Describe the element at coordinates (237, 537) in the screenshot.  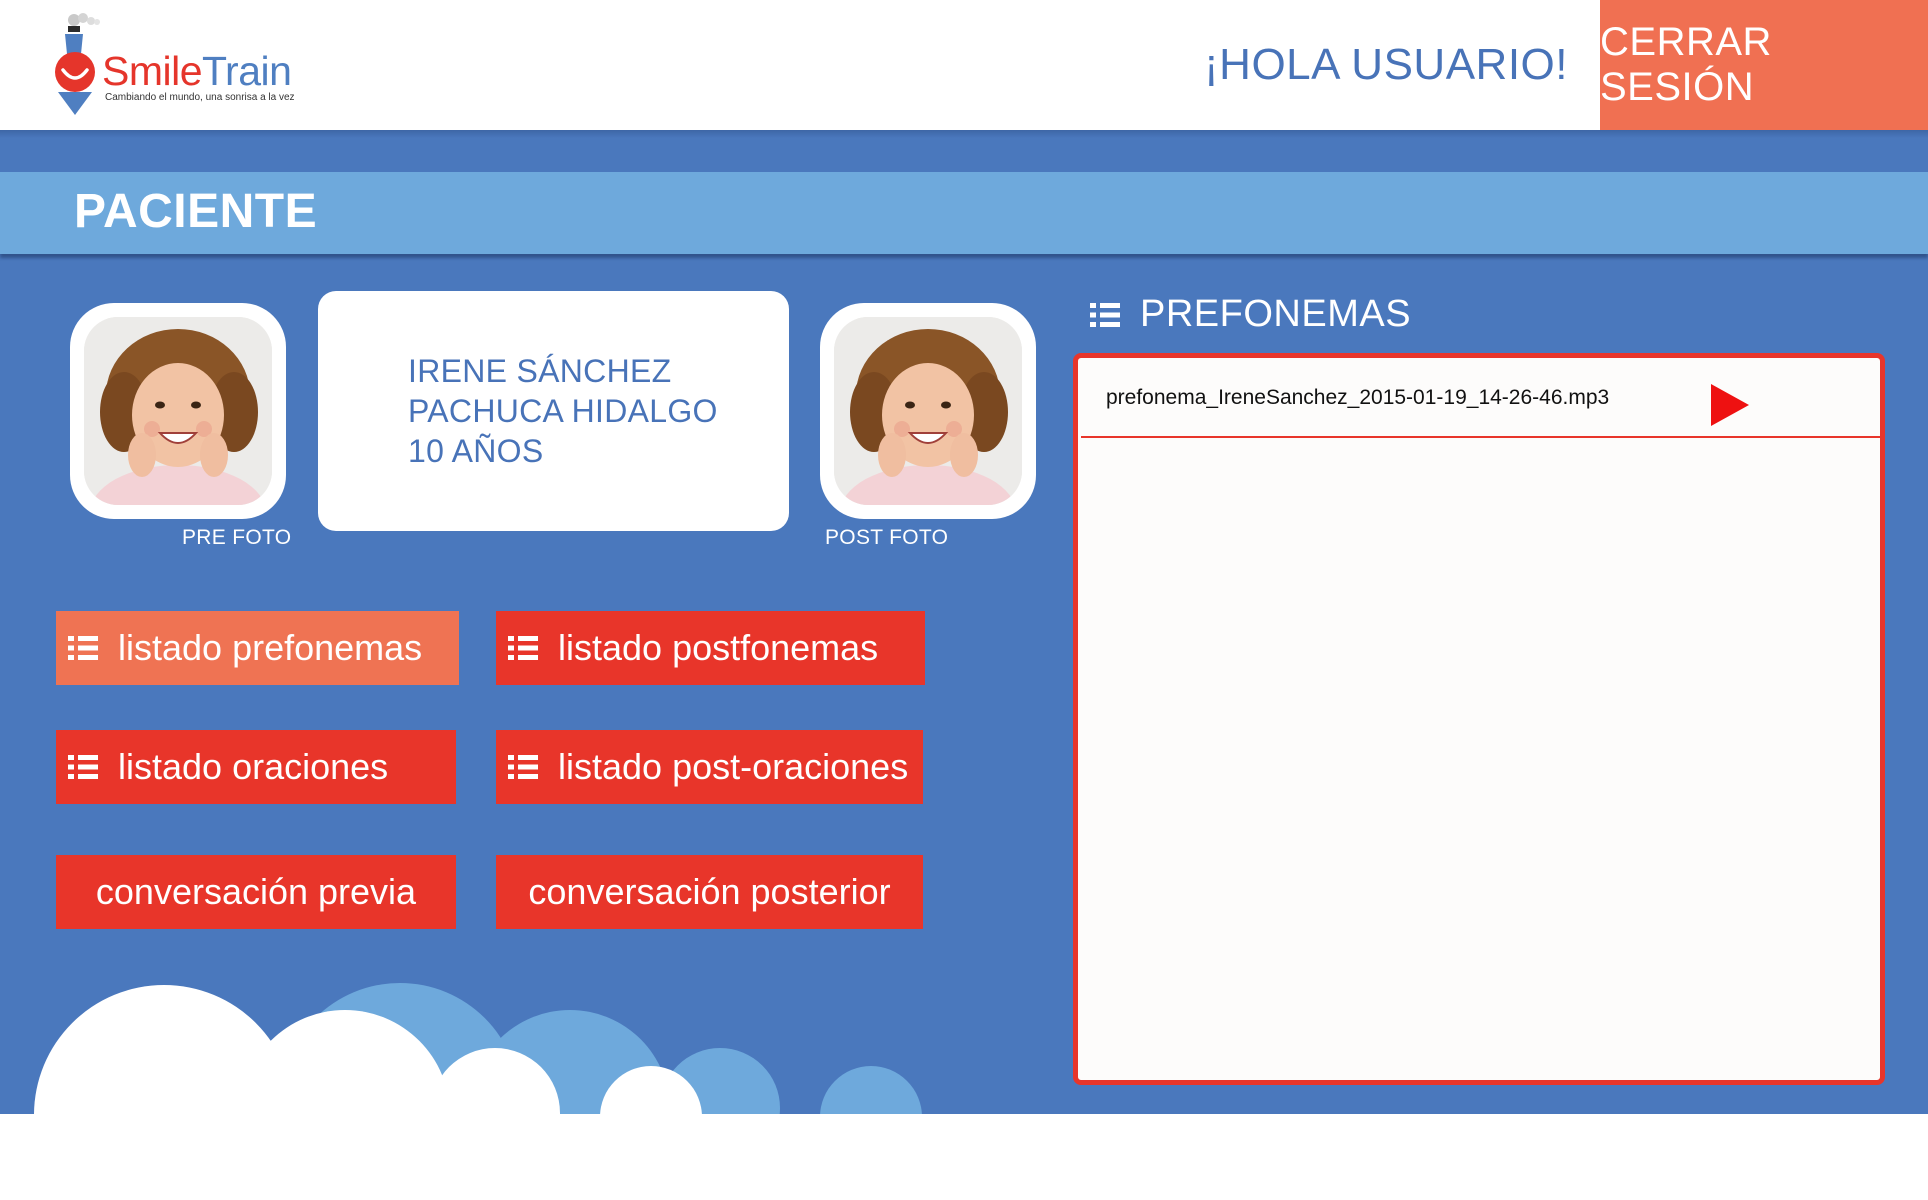
I see `pre-photo-label: PRE FOTO` at that location.